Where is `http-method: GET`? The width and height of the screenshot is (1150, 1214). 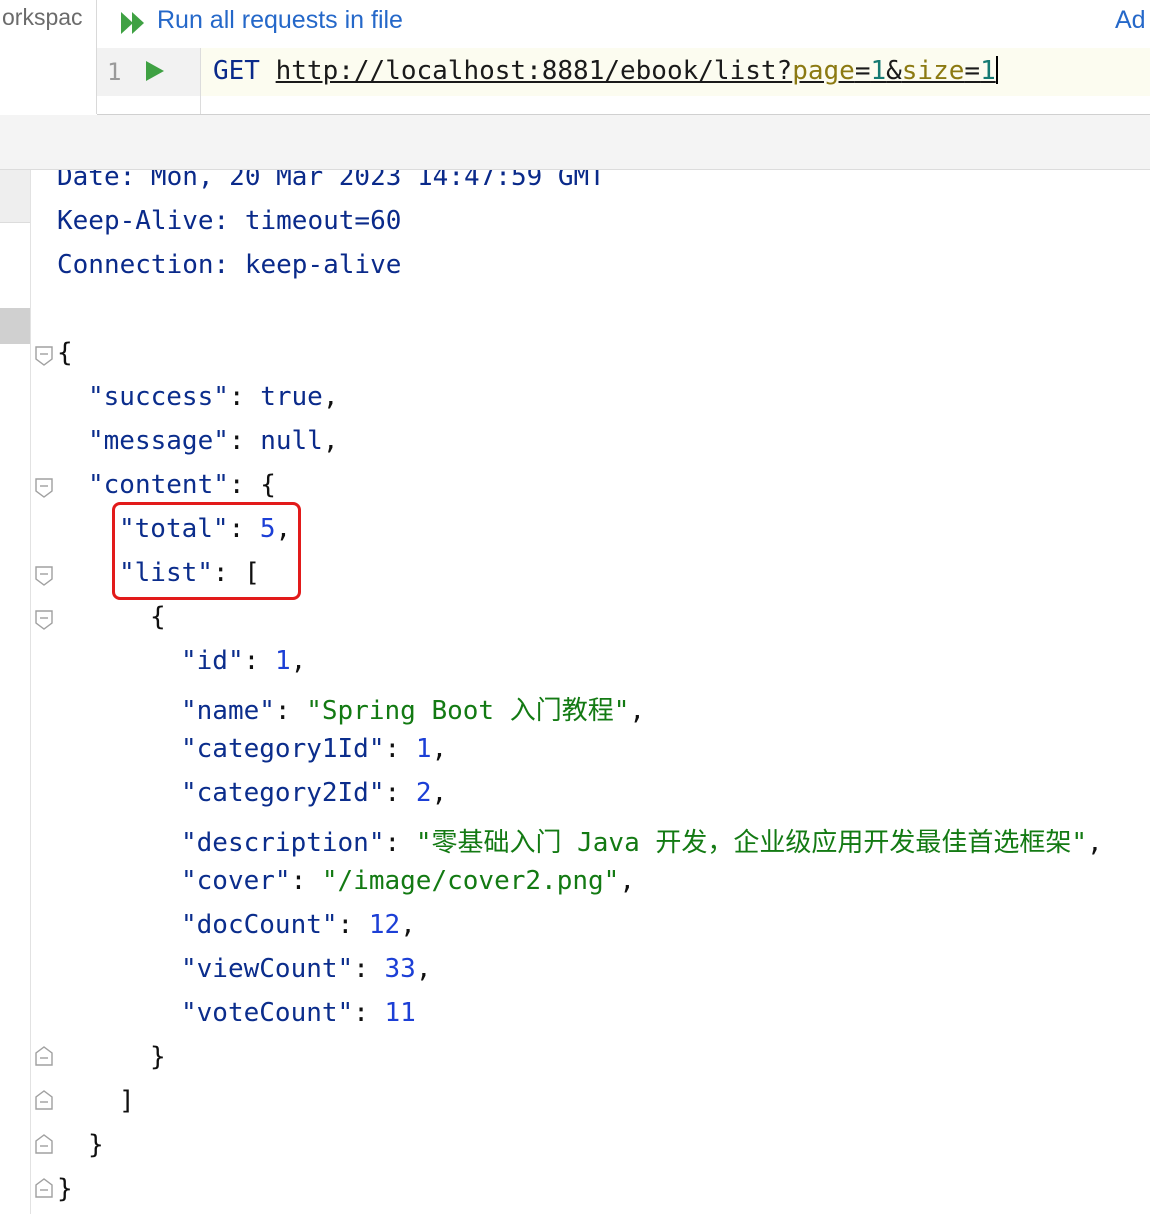 http-method: GET is located at coordinates (236, 71).